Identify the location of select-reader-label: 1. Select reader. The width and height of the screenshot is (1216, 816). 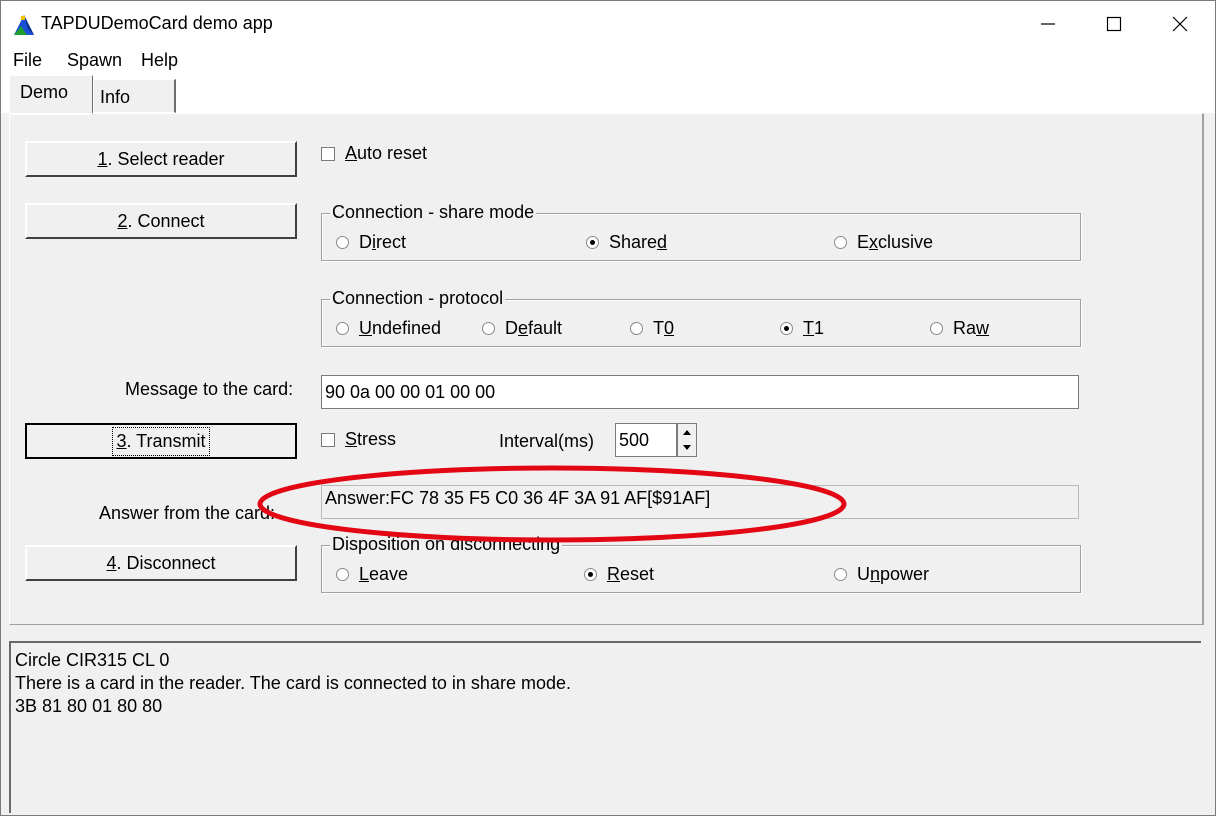
(160, 159).